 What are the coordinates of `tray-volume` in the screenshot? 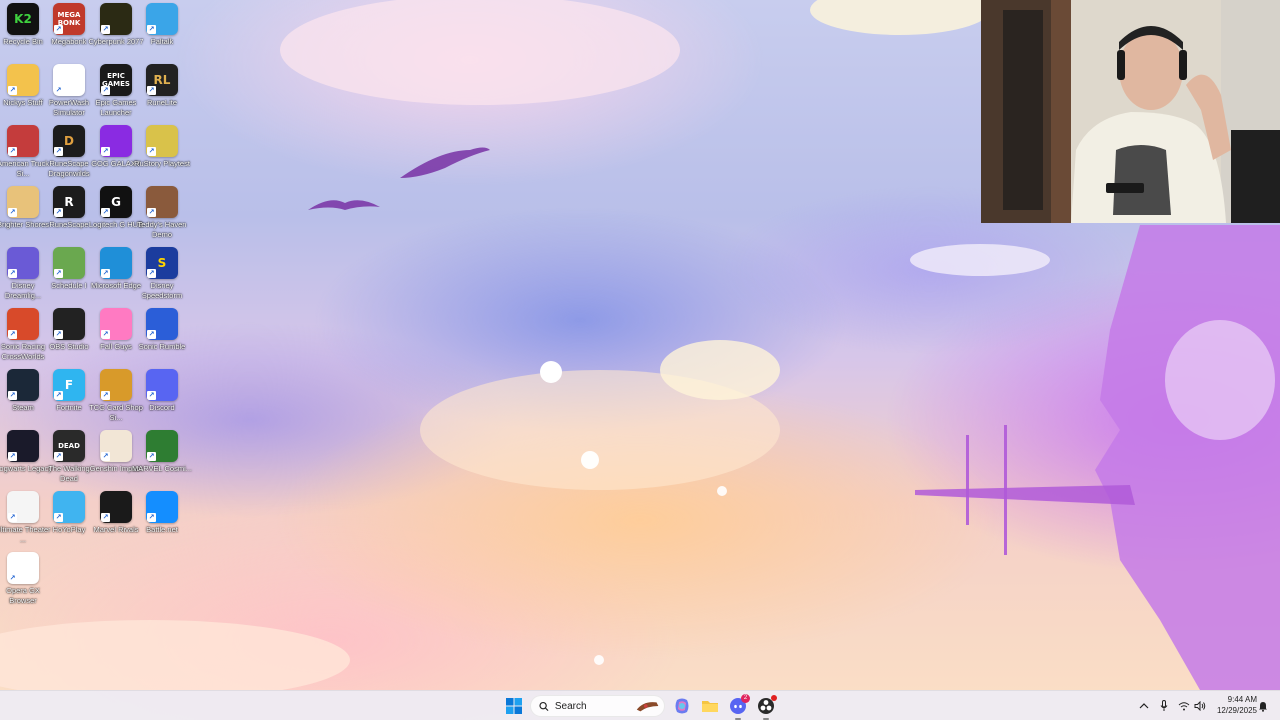 It's located at (1200, 705).